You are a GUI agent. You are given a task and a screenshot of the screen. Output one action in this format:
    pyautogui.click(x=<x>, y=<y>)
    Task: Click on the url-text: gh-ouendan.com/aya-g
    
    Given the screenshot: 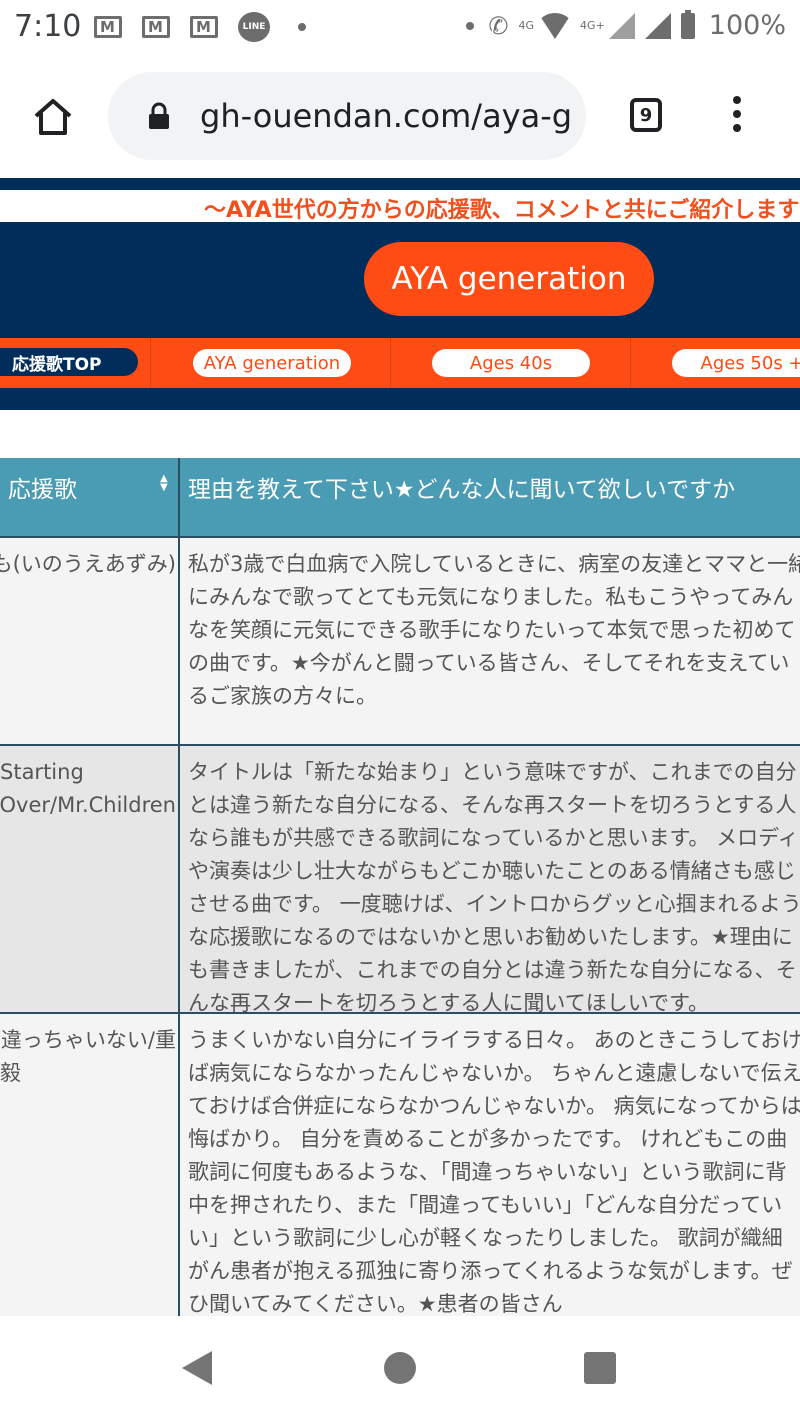 What is the action you would take?
    pyautogui.click(x=386, y=116)
    